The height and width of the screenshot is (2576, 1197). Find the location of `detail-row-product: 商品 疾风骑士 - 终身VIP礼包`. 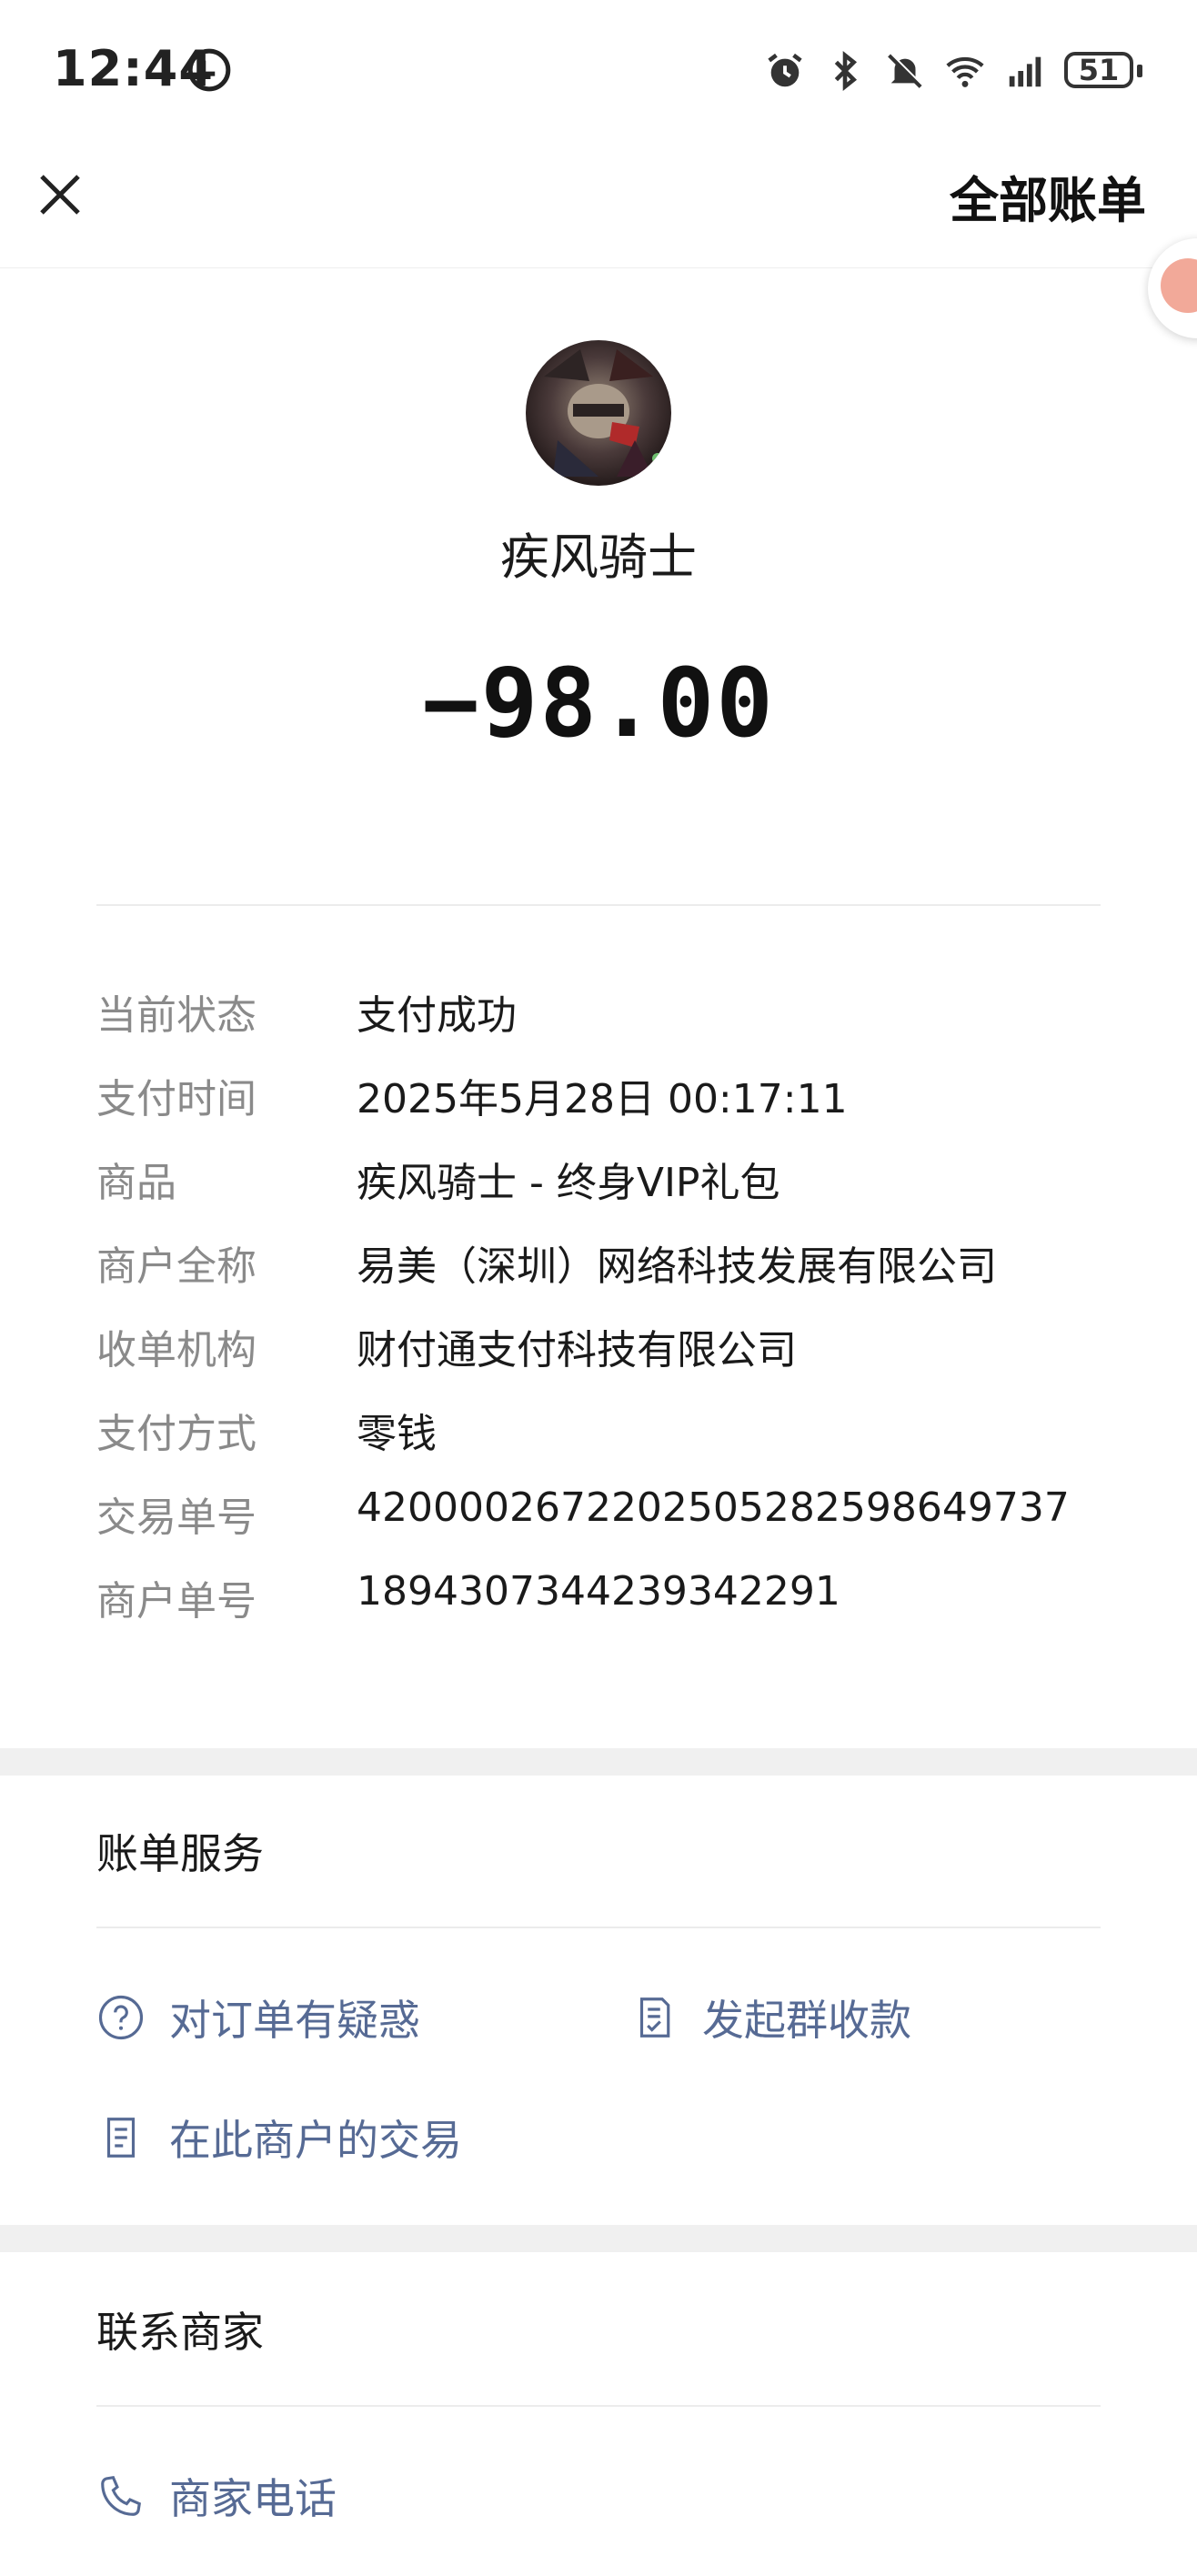

detail-row-product: 商品 疾风骑士 - 终身VIP礼包 is located at coordinates (619, 1186).